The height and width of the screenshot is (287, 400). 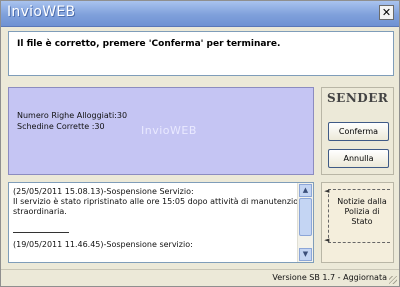 What do you see at coordinates (200, 277) in the screenshot?
I see `status-bar: Versione SB 1.7 - Aggiornata` at bounding box center [200, 277].